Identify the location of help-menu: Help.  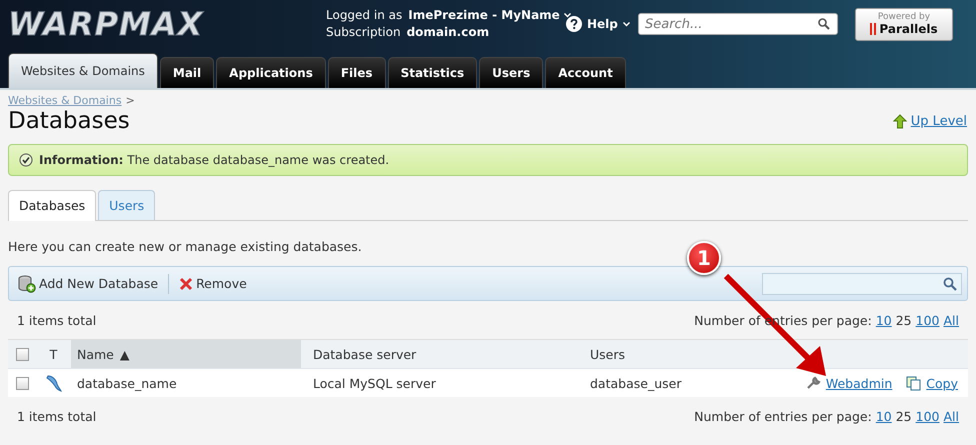
(602, 24).